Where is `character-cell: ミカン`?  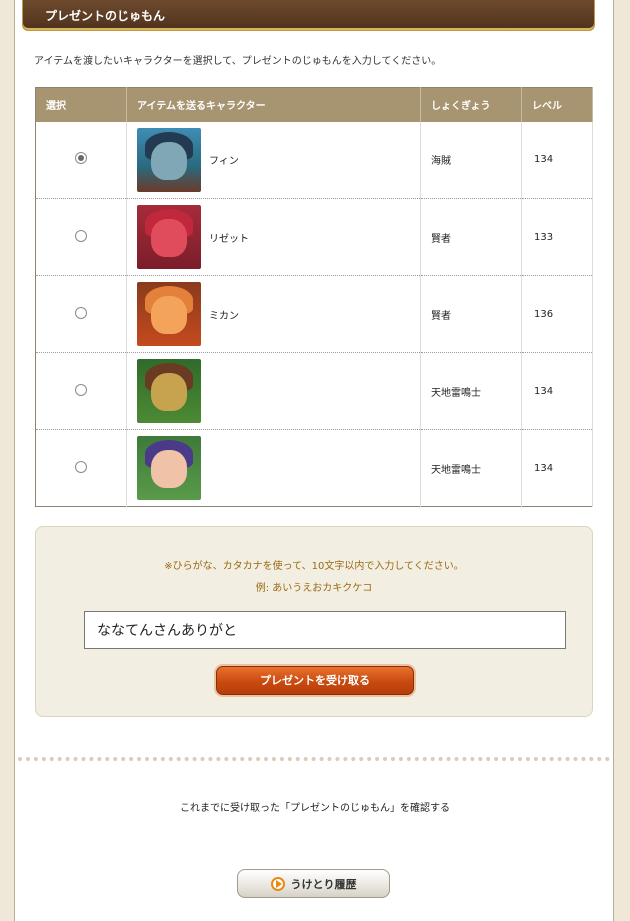 character-cell: ミカン is located at coordinates (273, 314).